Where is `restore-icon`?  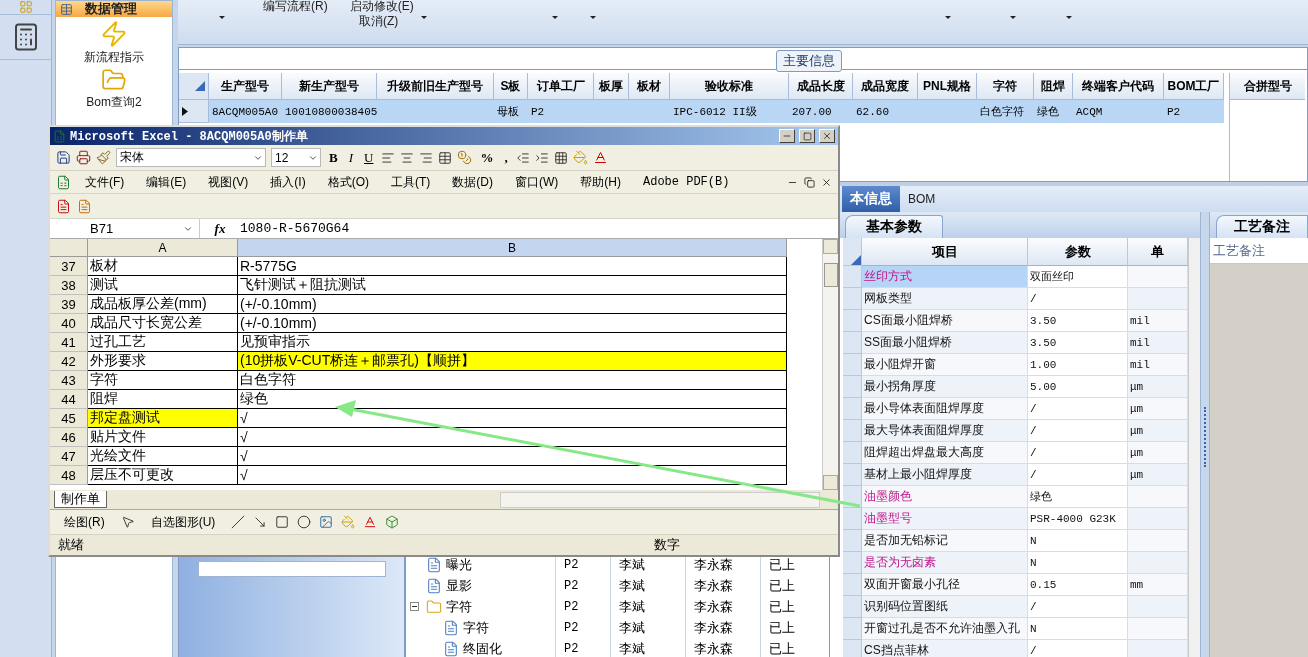 restore-icon is located at coordinates (809, 182).